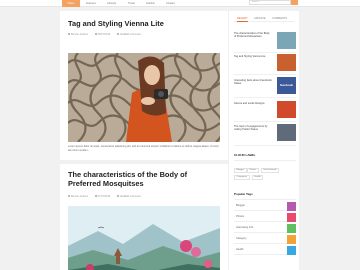  I want to click on post-title-1: Tag and Styling Vienna Lite, so click(116, 23).